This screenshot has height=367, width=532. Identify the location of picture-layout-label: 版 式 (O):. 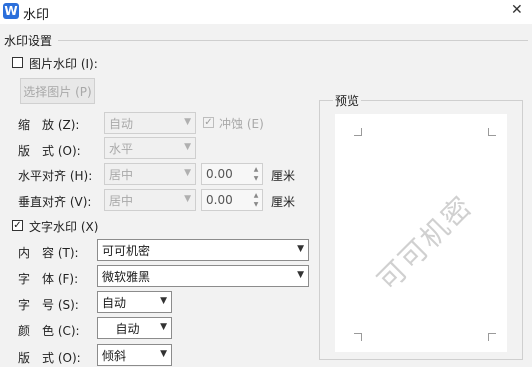
(49, 151).